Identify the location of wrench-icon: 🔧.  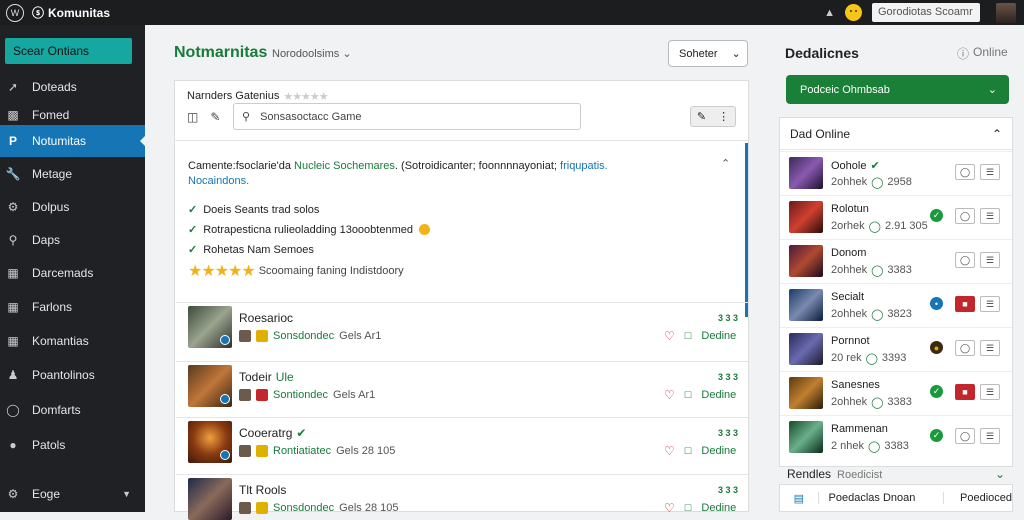
(13, 174).